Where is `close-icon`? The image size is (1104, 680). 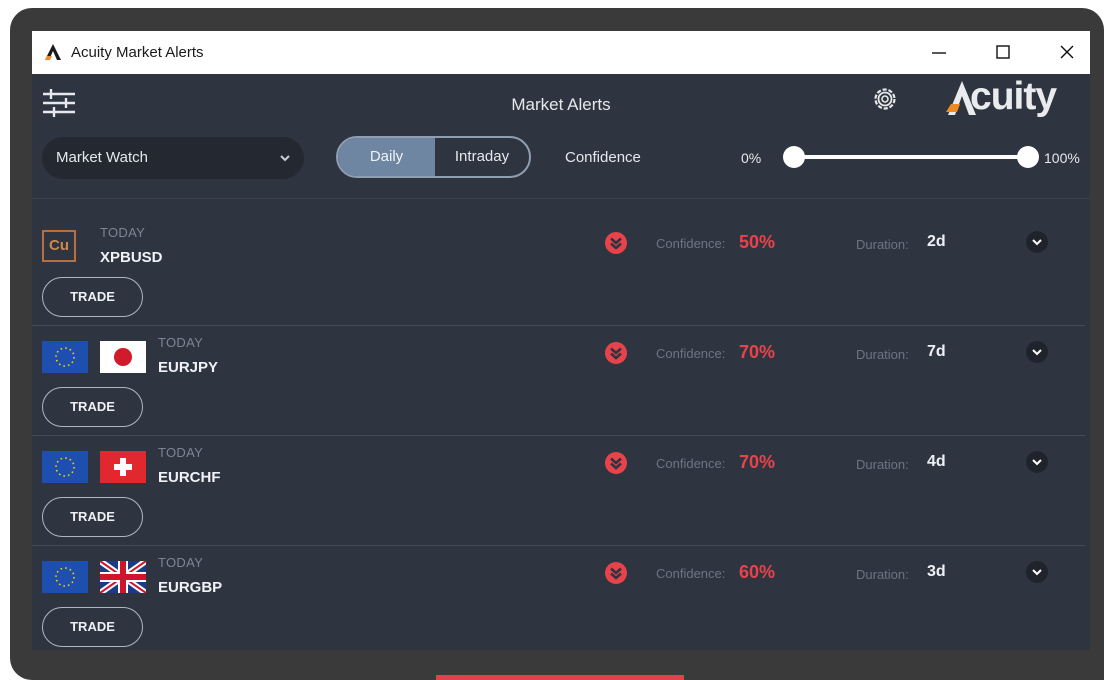
close-icon is located at coordinates (1067, 52).